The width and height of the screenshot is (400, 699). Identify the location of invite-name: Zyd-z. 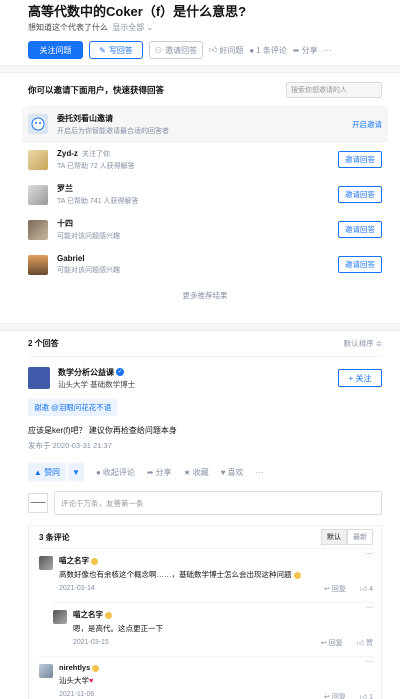
(67, 153).